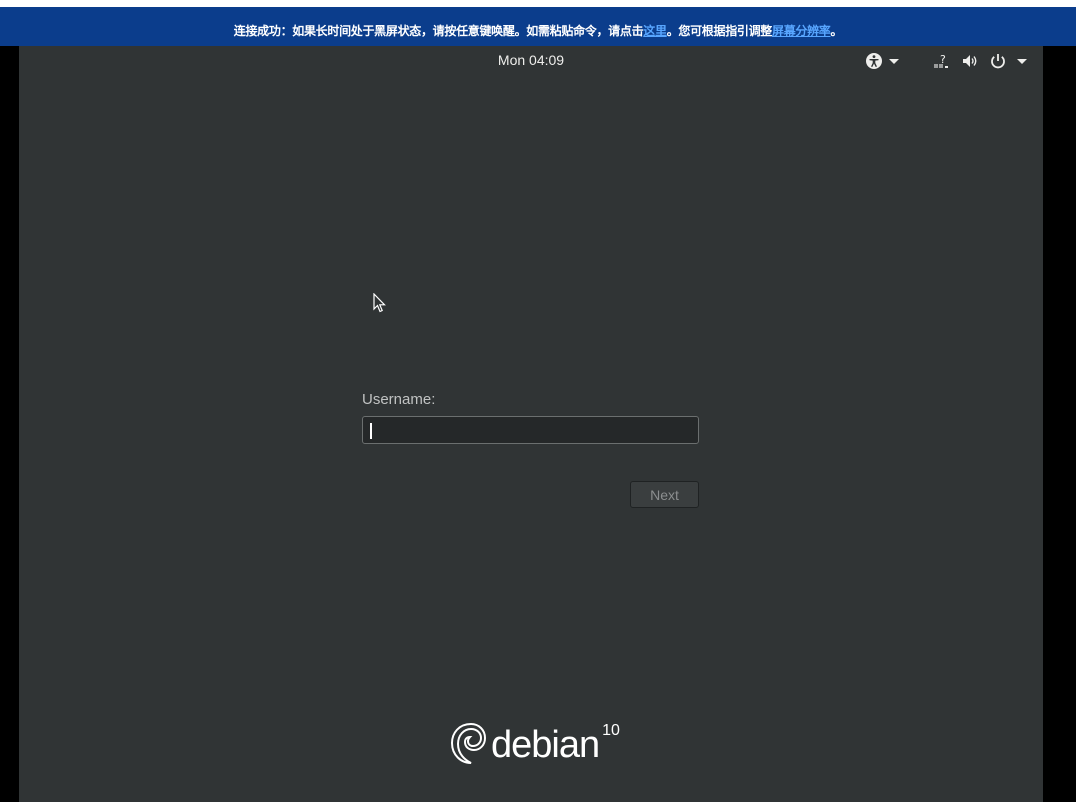 The image size is (1076, 802). Describe the element at coordinates (836, 30) in the screenshot. I see `banner-text-after: 。` at that location.